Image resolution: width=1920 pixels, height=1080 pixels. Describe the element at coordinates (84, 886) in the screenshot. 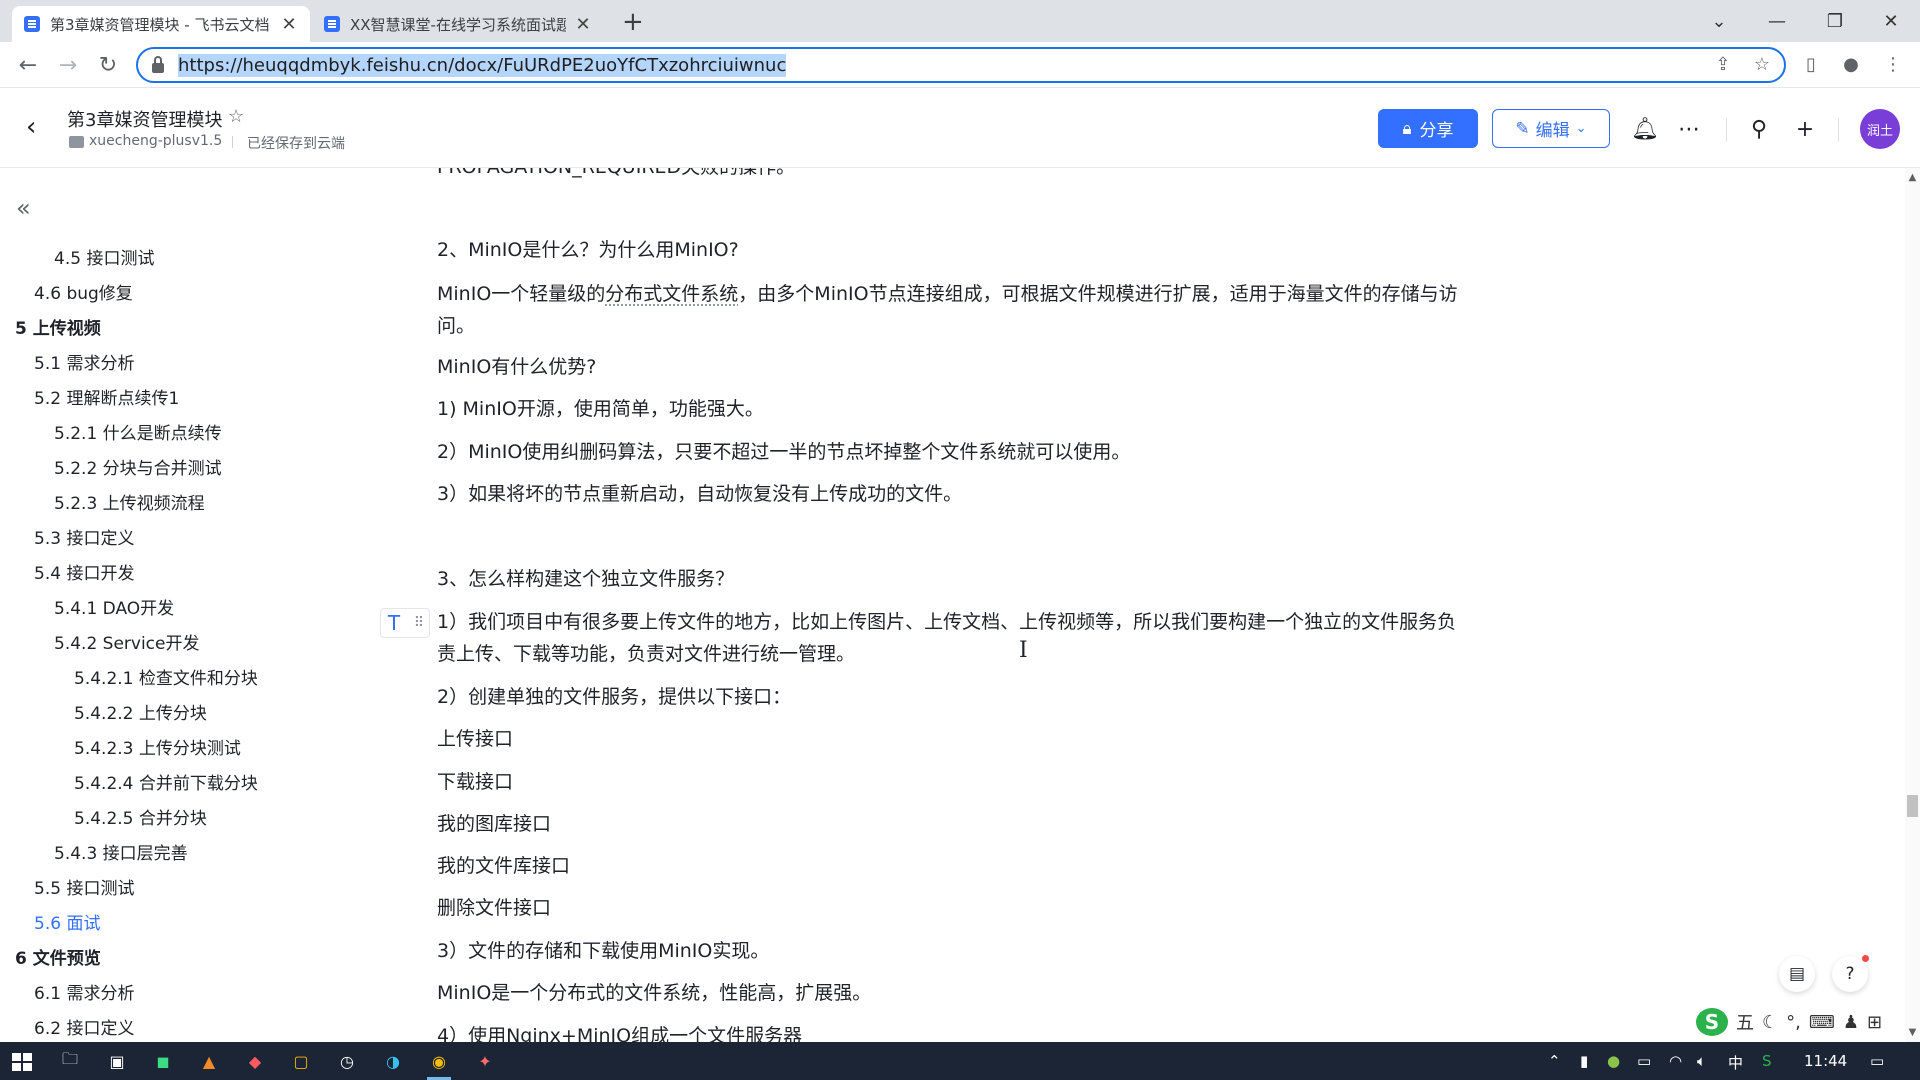

I see `toc-item: 5.5 接口测试` at that location.